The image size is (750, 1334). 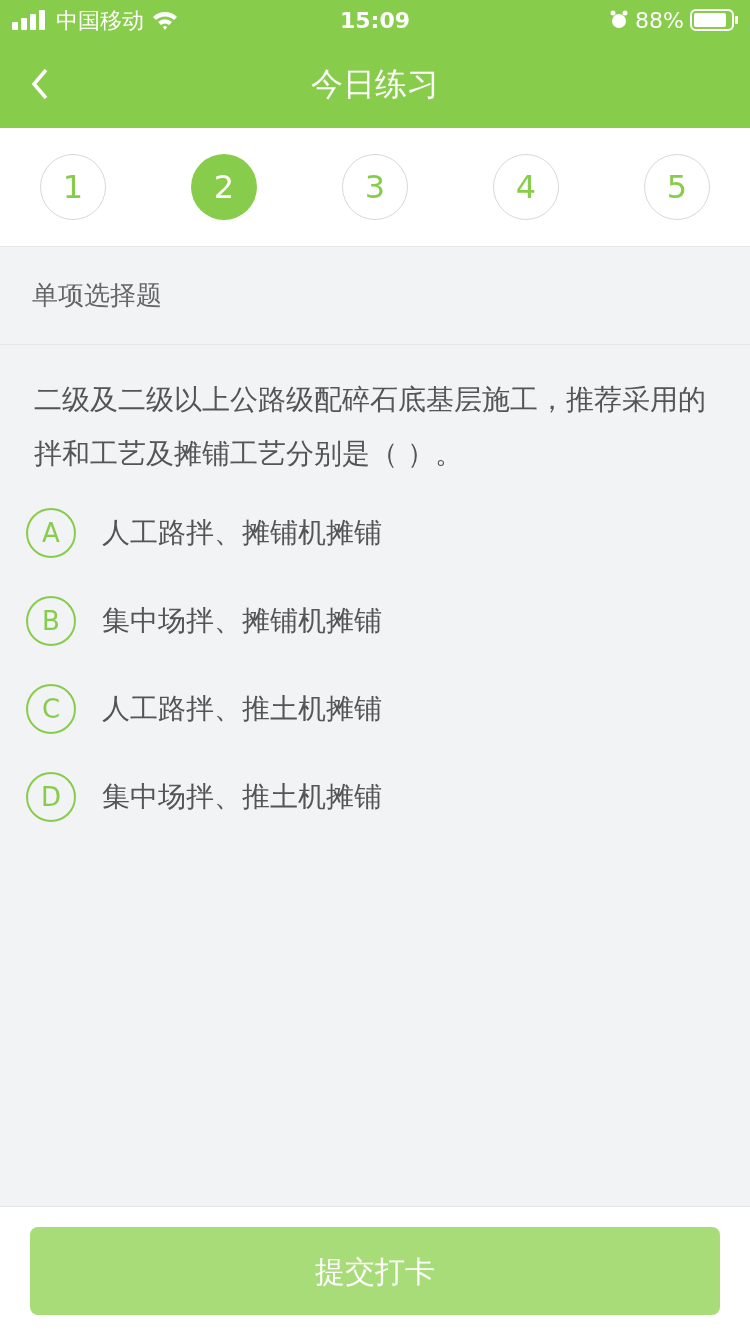 I want to click on question-number-tab: 2, so click(x=224, y=187).